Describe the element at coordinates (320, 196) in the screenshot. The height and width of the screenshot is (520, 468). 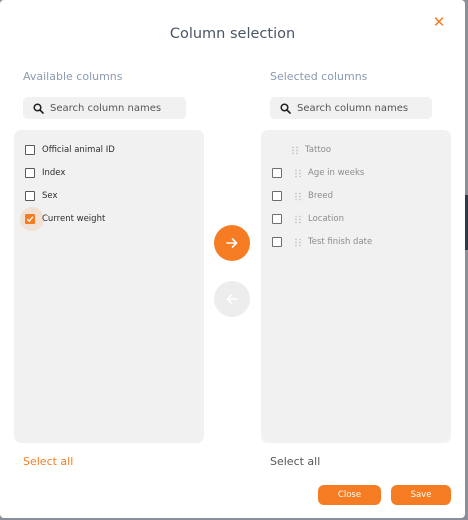
I see `item-label: Breed` at that location.